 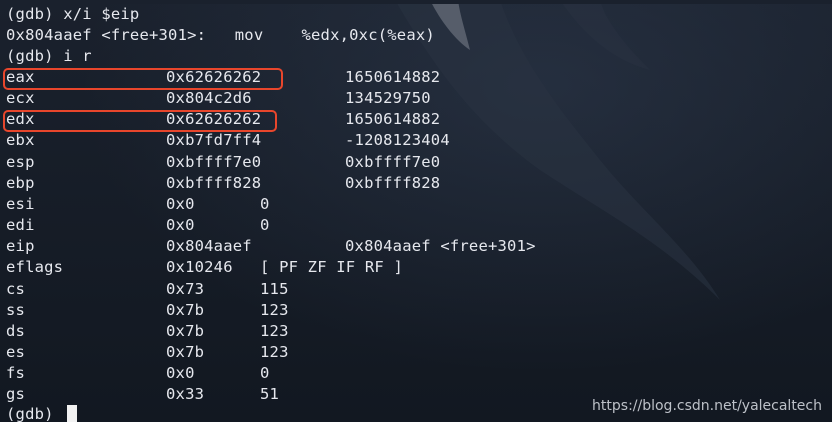 What do you see at coordinates (20, 161) in the screenshot?
I see `register-name: esp` at bounding box center [20, 161].